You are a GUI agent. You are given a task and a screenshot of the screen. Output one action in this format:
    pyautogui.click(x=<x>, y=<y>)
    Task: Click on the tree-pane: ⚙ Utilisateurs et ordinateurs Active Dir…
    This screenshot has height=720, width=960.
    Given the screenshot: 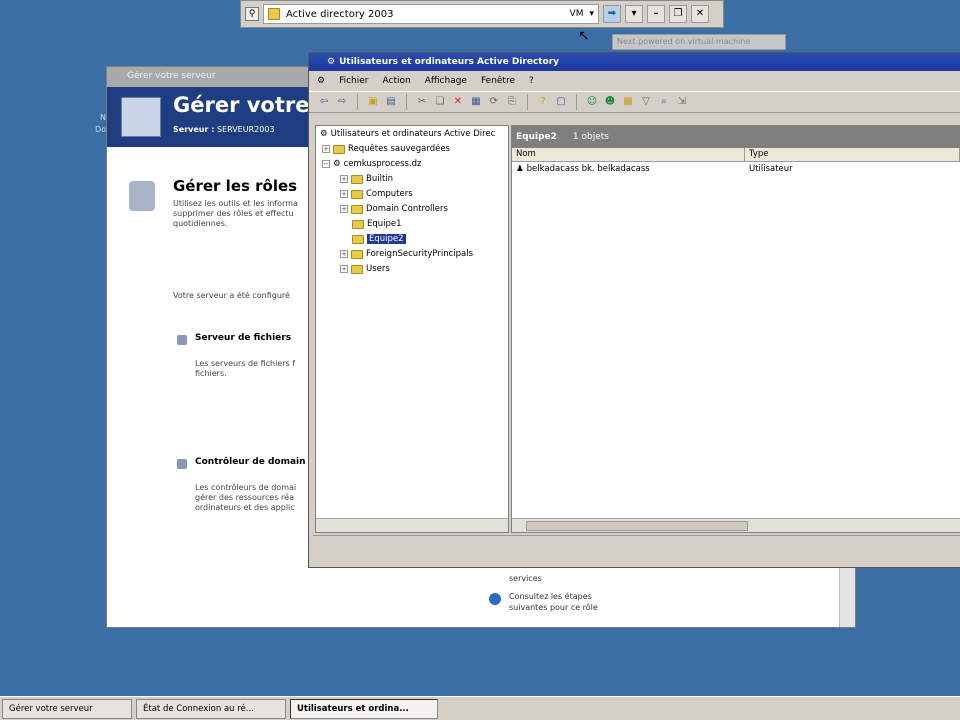 What is the action you would take?
    pyautogui.click(x=412, y=329)
    